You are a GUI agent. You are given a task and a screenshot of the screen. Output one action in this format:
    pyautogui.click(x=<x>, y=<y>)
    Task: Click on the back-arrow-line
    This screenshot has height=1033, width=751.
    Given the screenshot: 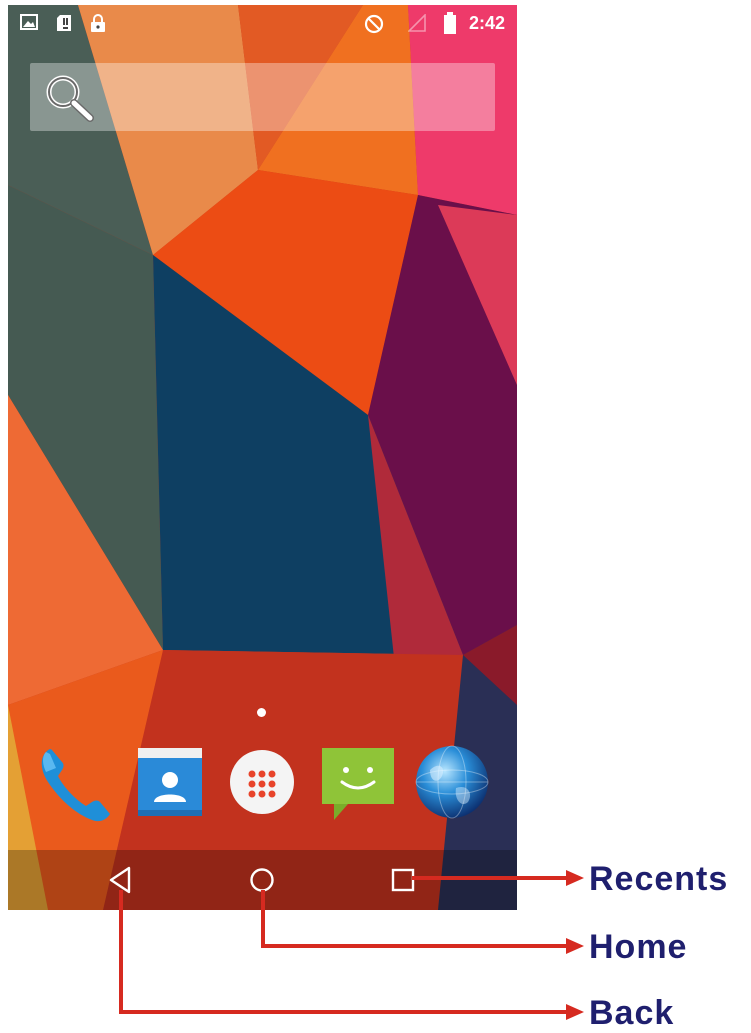 What is the action you would take?
    pyautogui.click(x=343, y=952)
    